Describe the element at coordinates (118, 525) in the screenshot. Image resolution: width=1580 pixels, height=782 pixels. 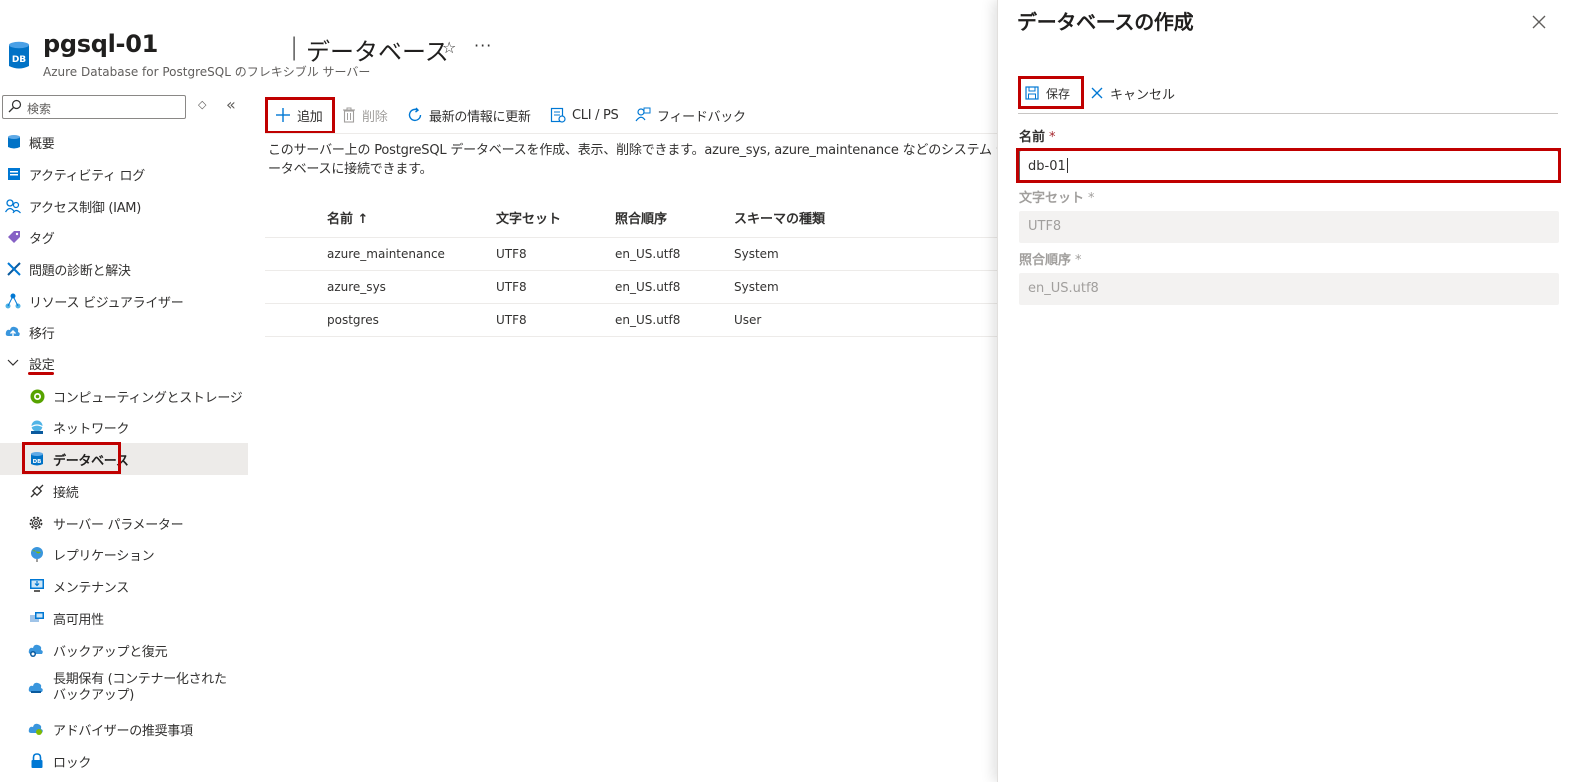
I see `sidebar-item-label: サーバー パラメーター` at that location.